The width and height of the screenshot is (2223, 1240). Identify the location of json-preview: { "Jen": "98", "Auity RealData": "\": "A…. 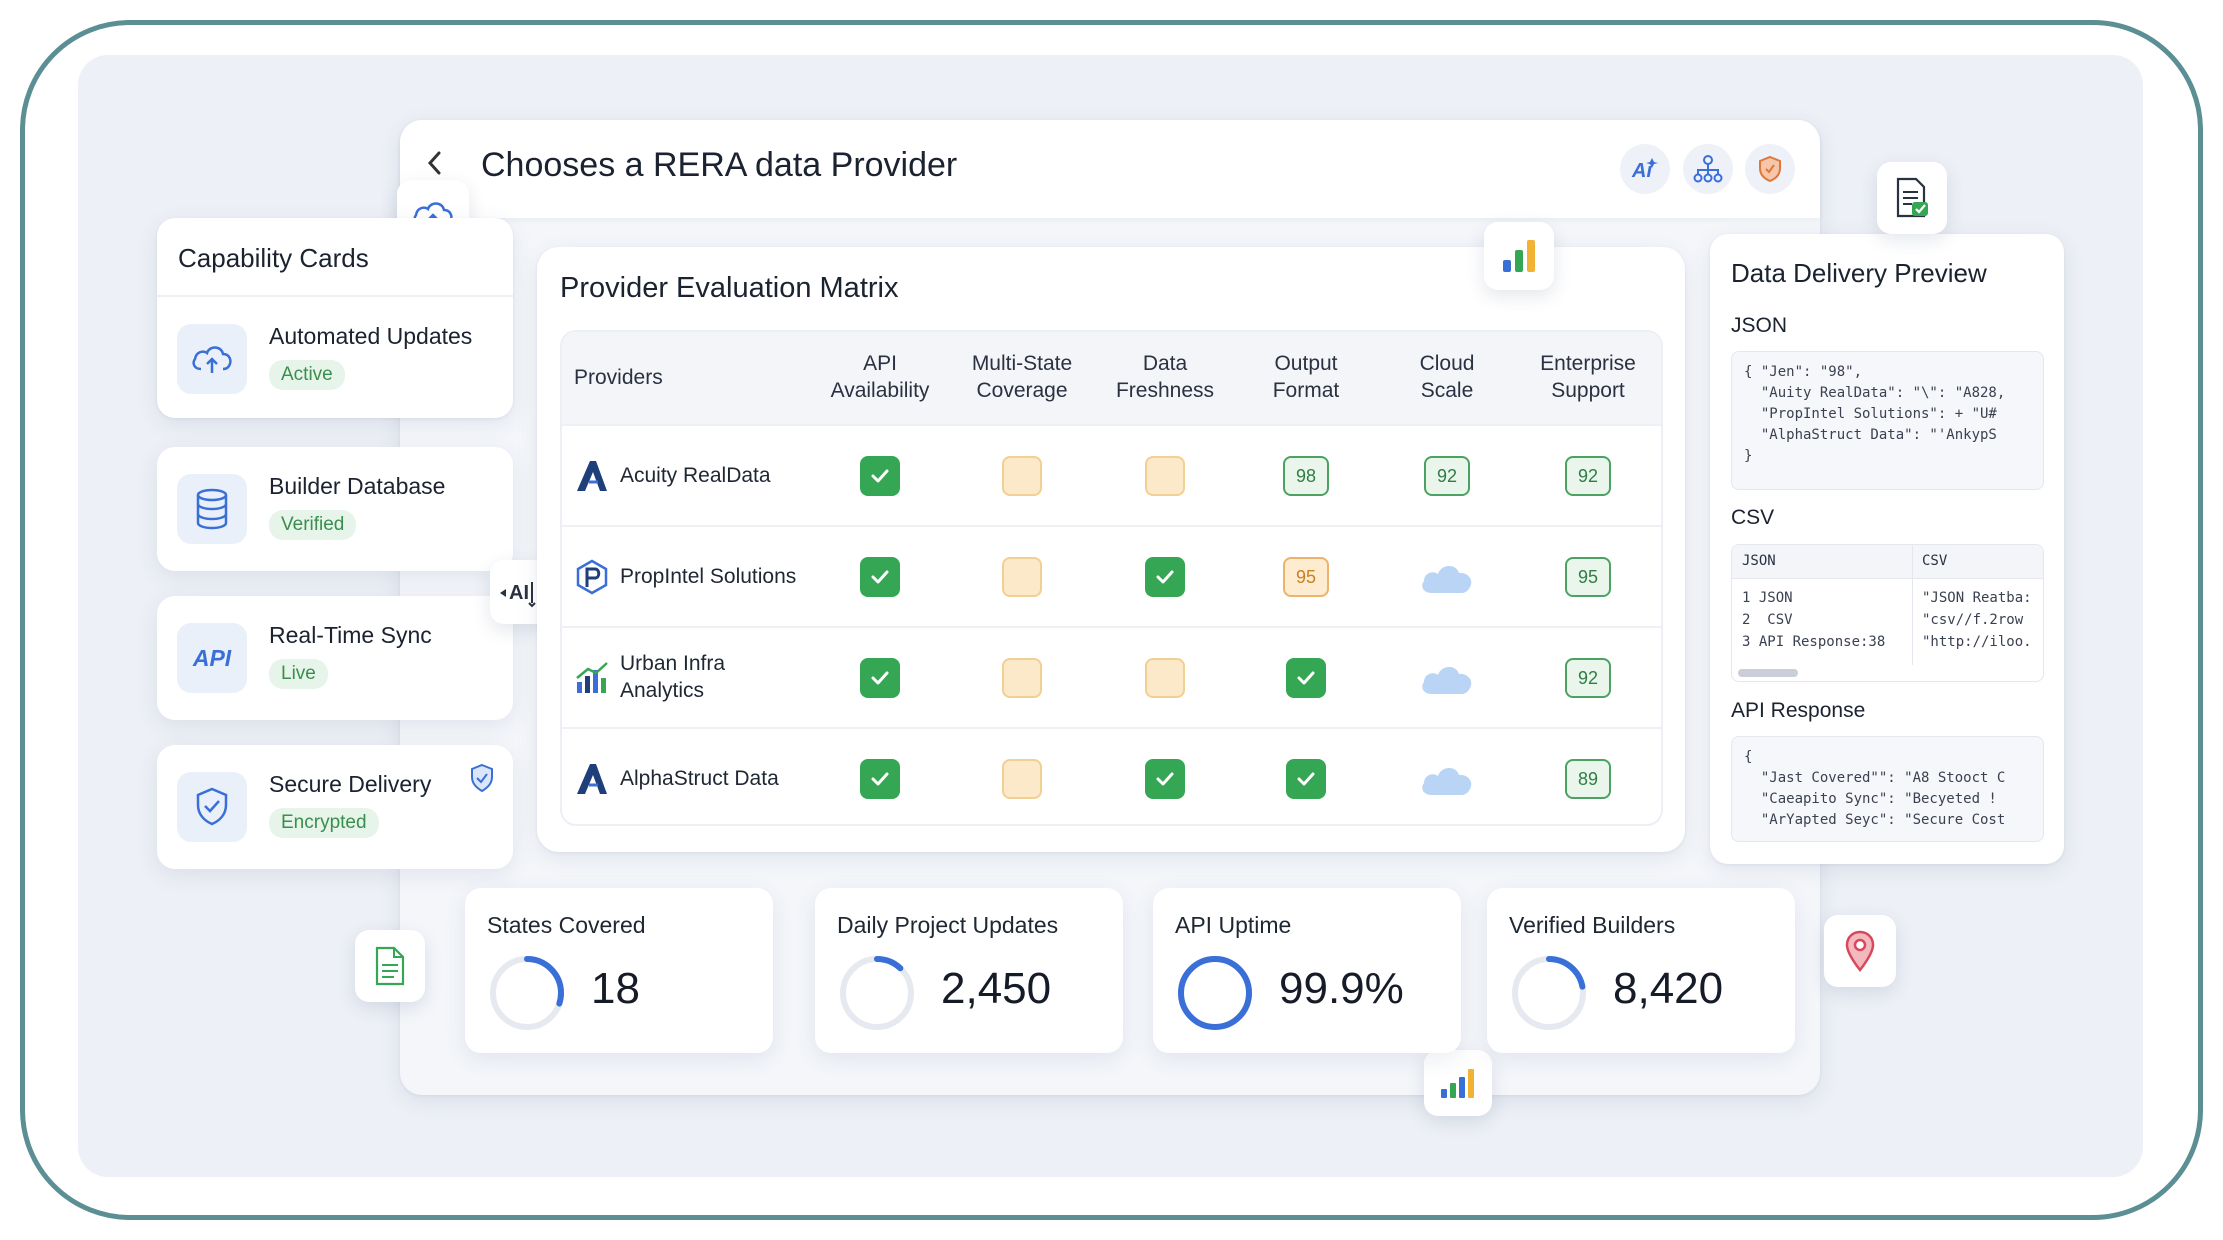
(1887, 420).